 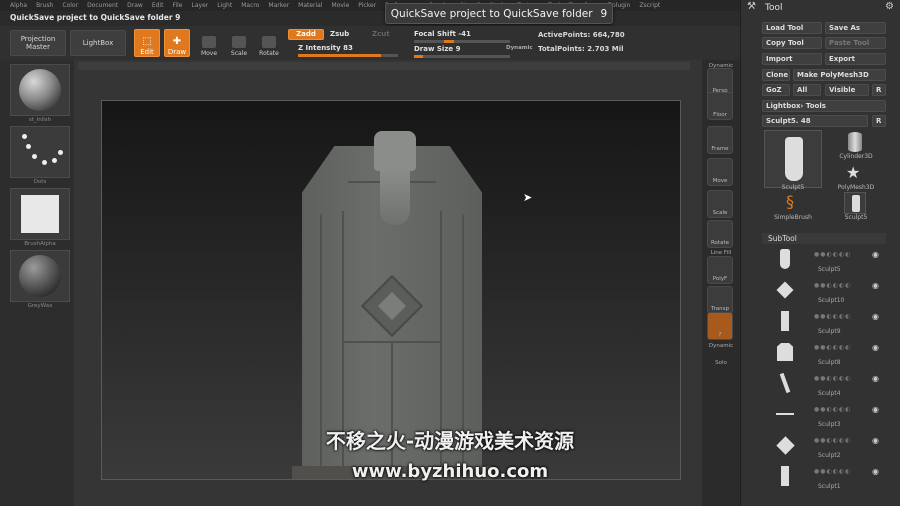 What do you see at coordinates (720, 234) in the screenshot?
I see `dock-rotate-button: Rotate` at bounding box center [720, 234].